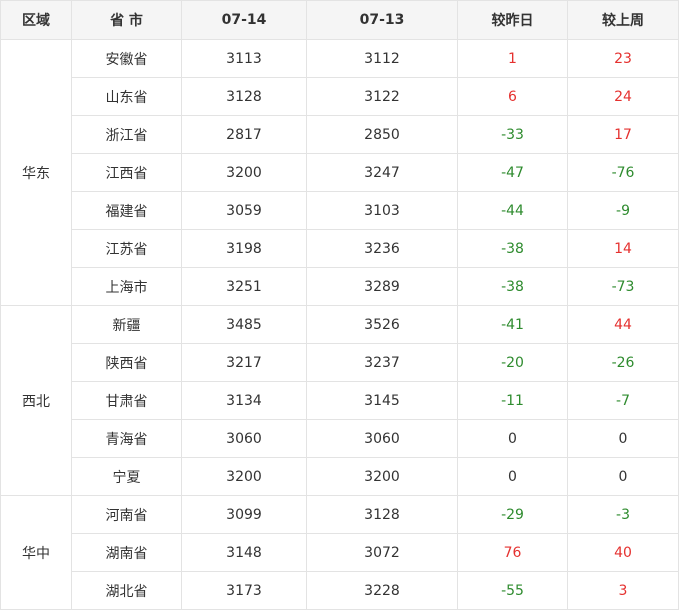  I want to click on header-region: 区域, so click(36, 20).